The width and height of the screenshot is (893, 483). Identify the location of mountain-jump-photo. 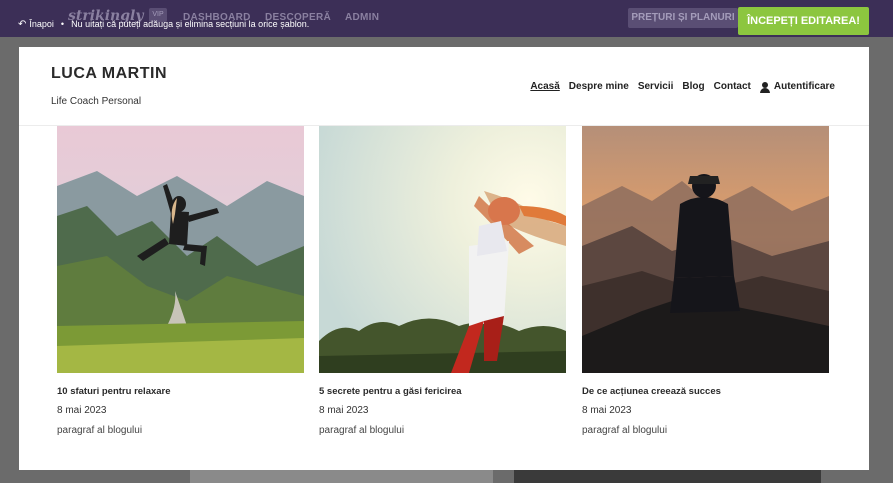
(180, 249).